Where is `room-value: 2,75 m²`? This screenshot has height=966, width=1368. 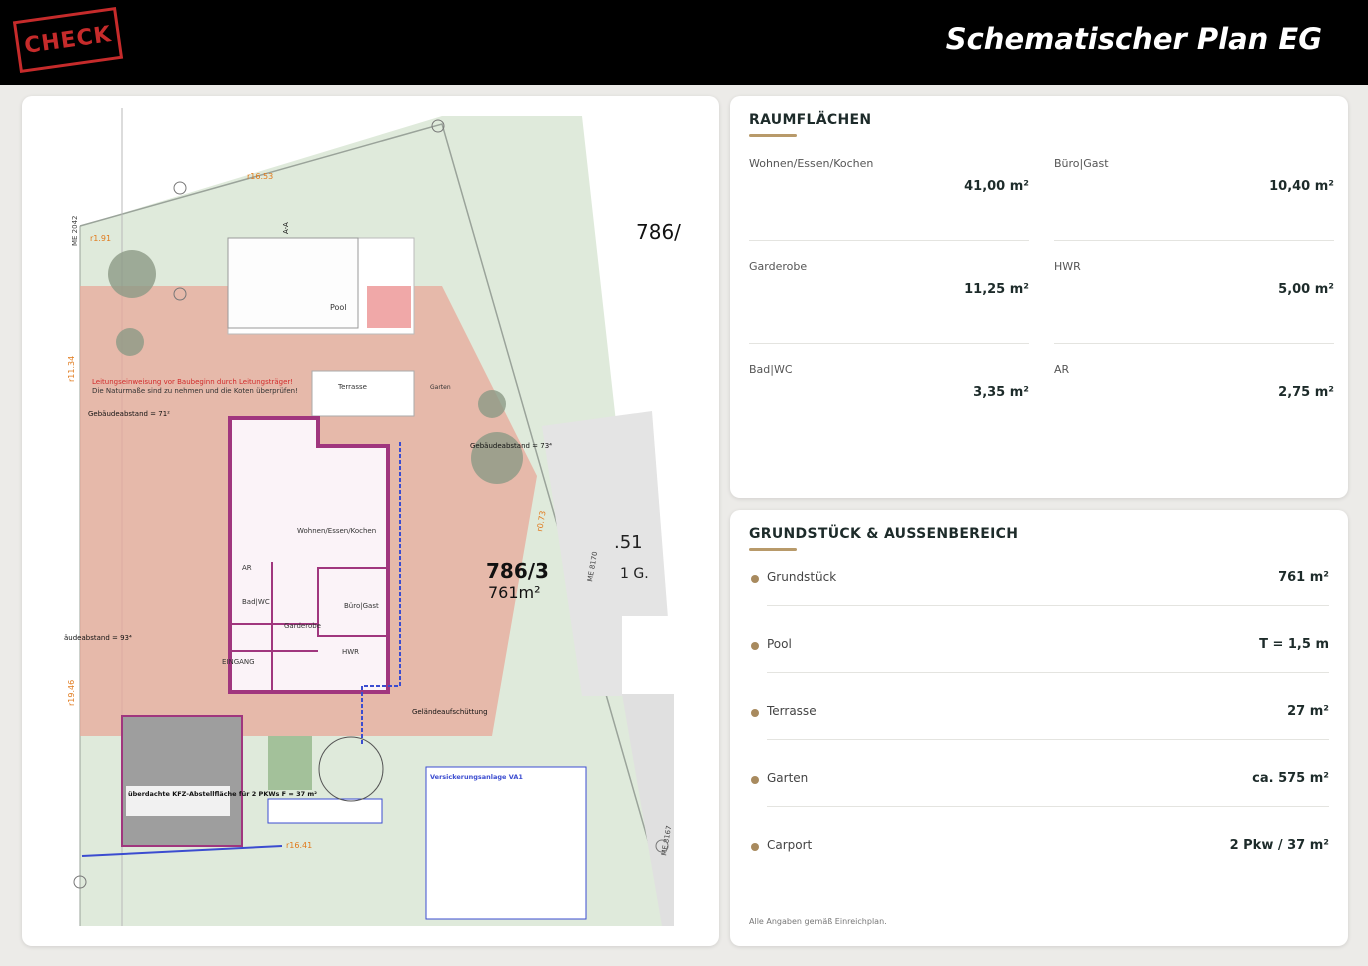
room-value: 2,75 m² is located at coordinates (1306, 392).